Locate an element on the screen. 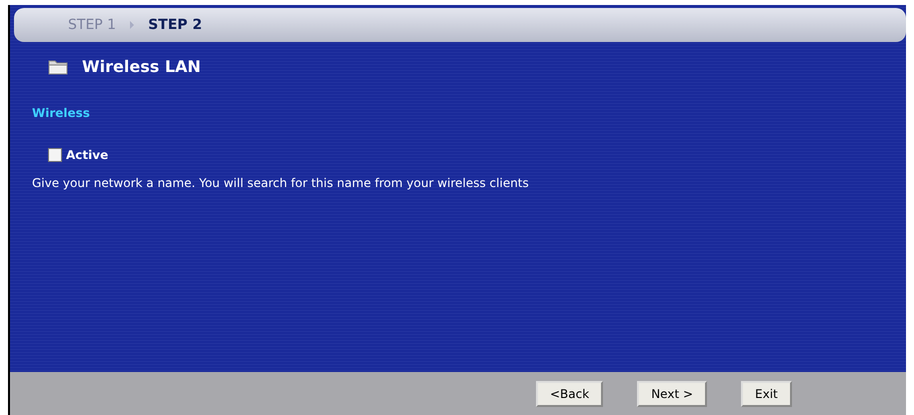  wizard-button: Exit is located at coordinates (766, 393).